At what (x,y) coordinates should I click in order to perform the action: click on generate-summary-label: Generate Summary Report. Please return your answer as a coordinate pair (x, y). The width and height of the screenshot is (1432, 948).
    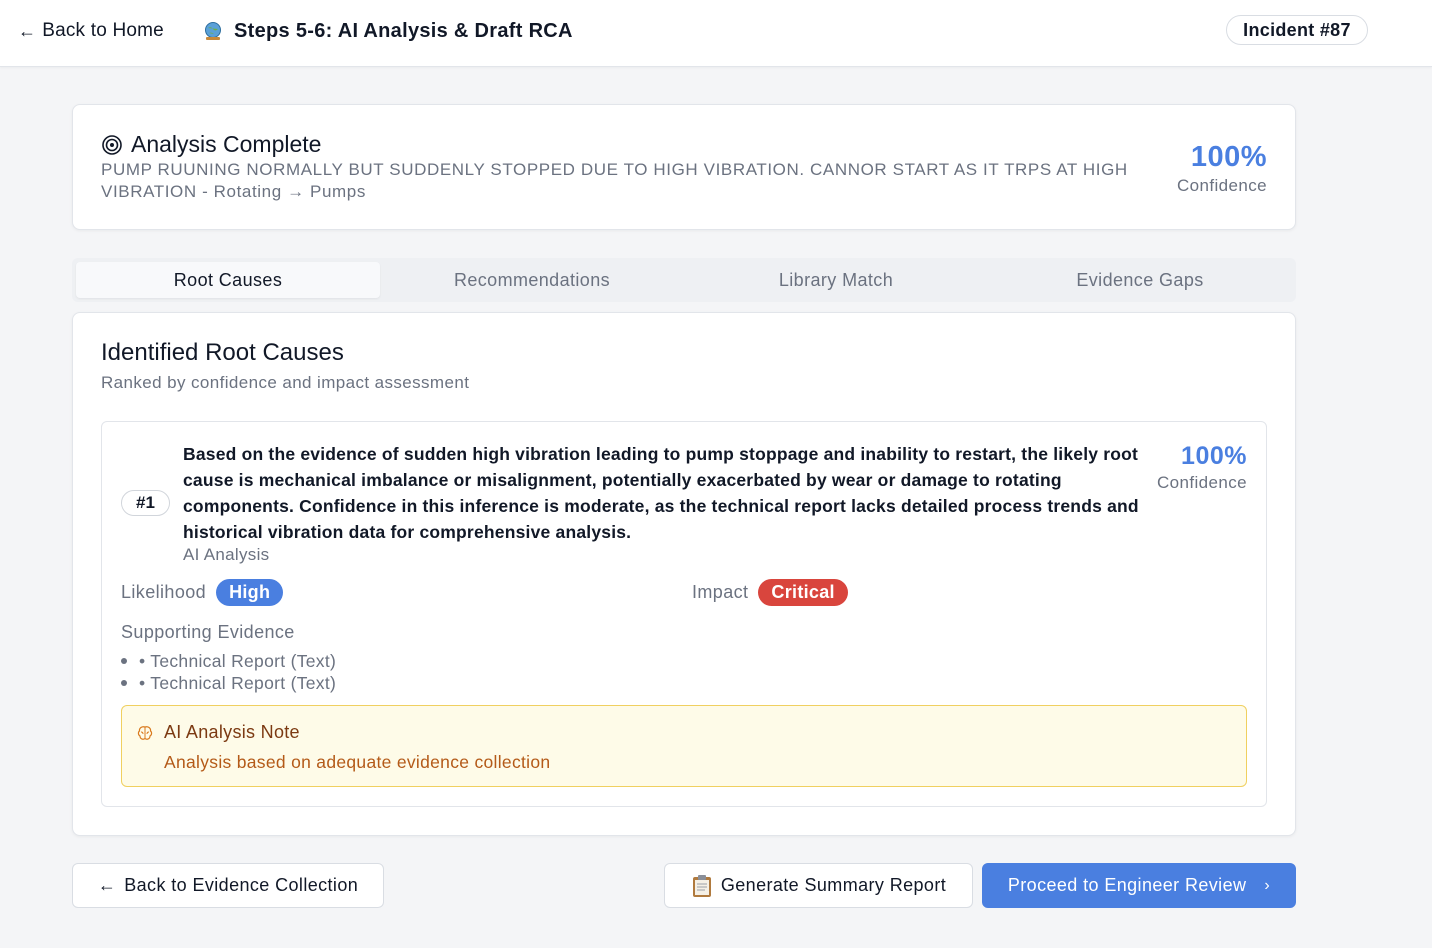
    Looking at the image, I should click on (833, 885).